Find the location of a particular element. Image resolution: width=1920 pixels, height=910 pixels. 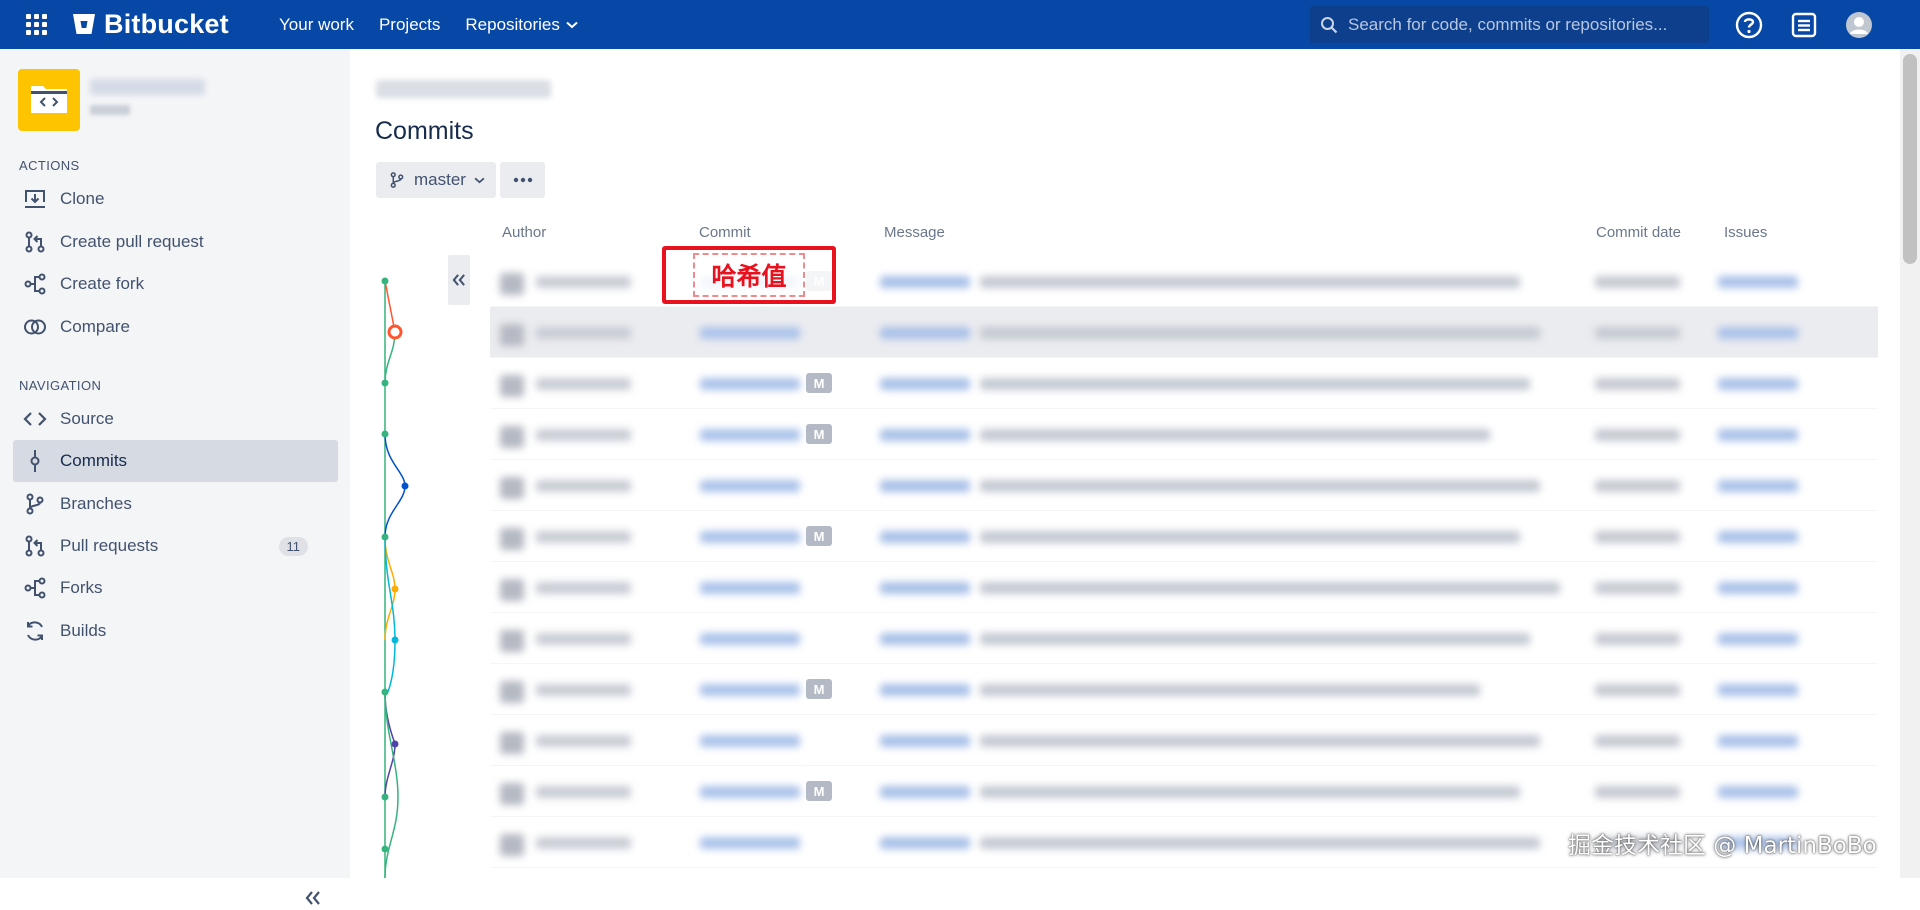

user-avatar-icon is located at coordinates (1859, 25).